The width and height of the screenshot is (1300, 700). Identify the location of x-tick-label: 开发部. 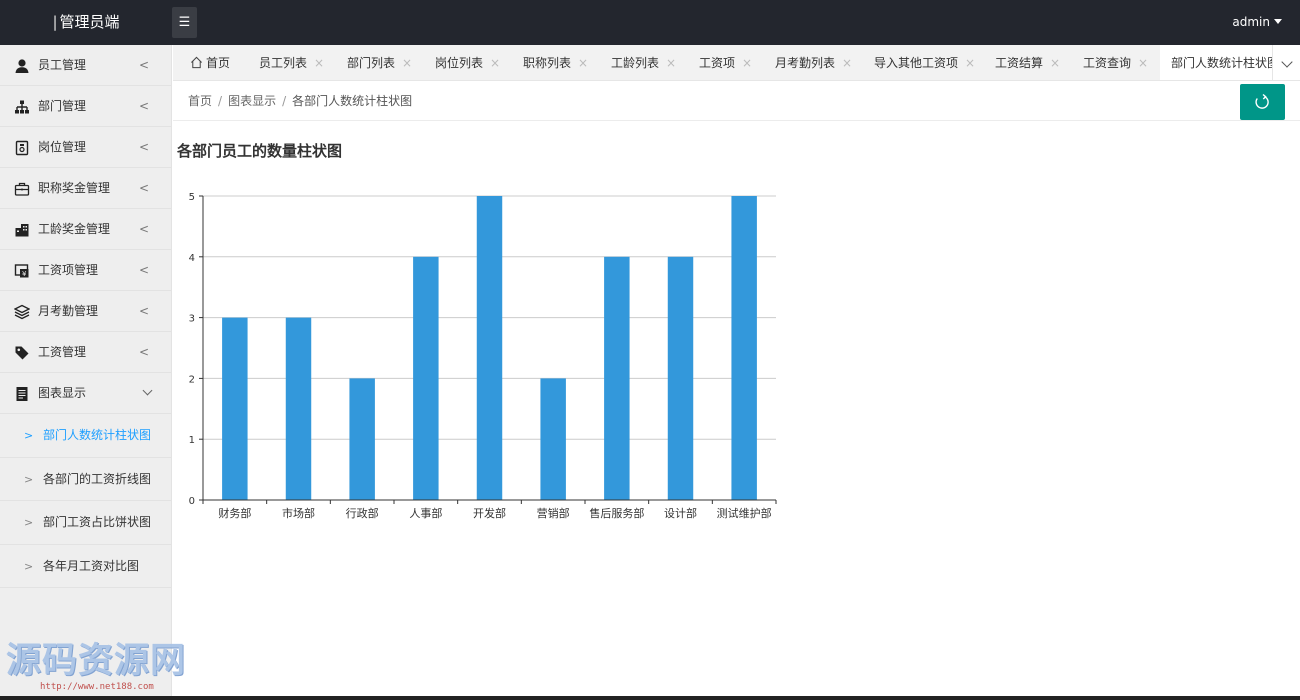
(489, 513).